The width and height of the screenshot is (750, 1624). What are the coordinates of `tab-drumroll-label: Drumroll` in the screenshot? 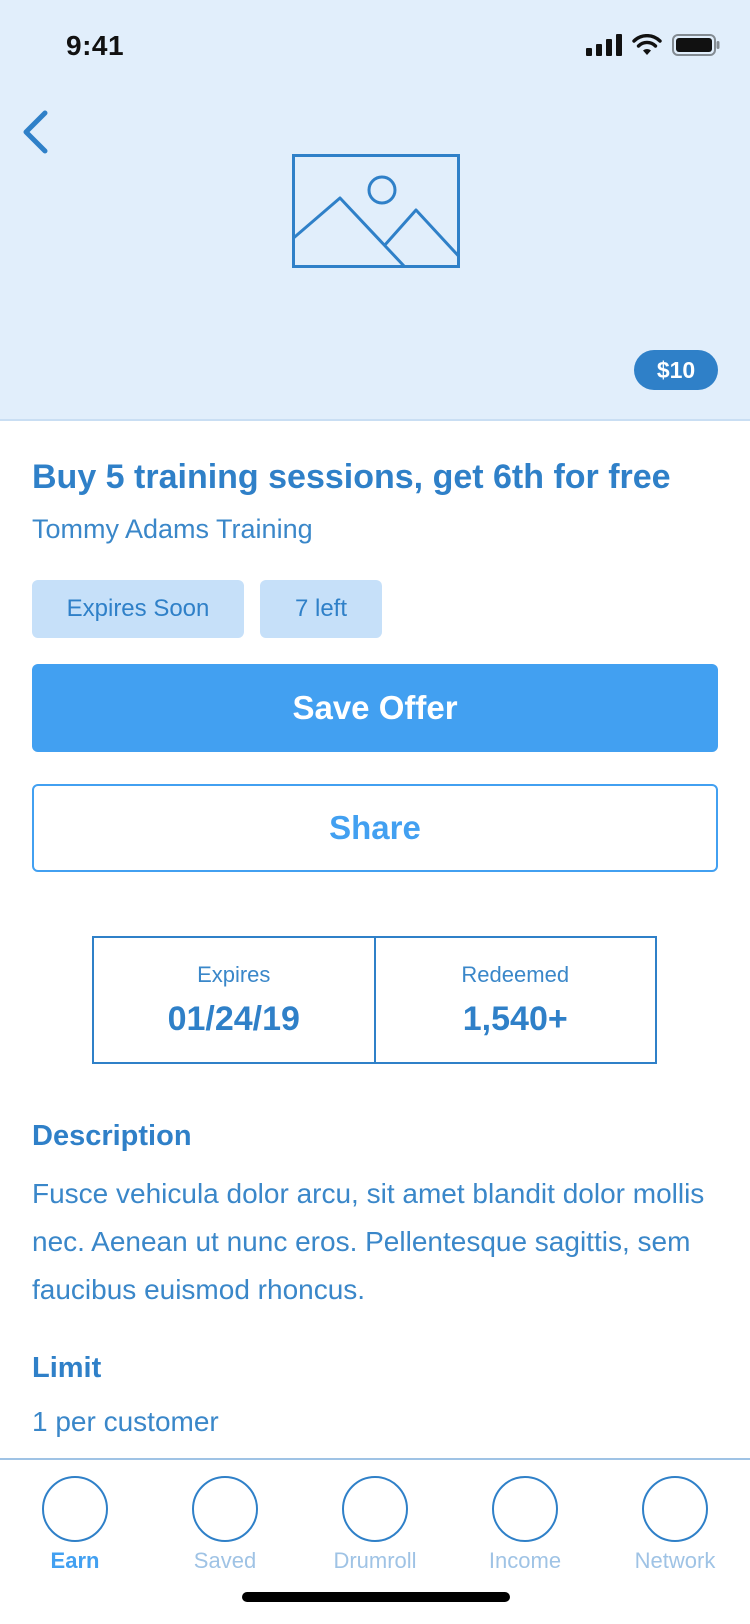 It's located at (375, 1560).